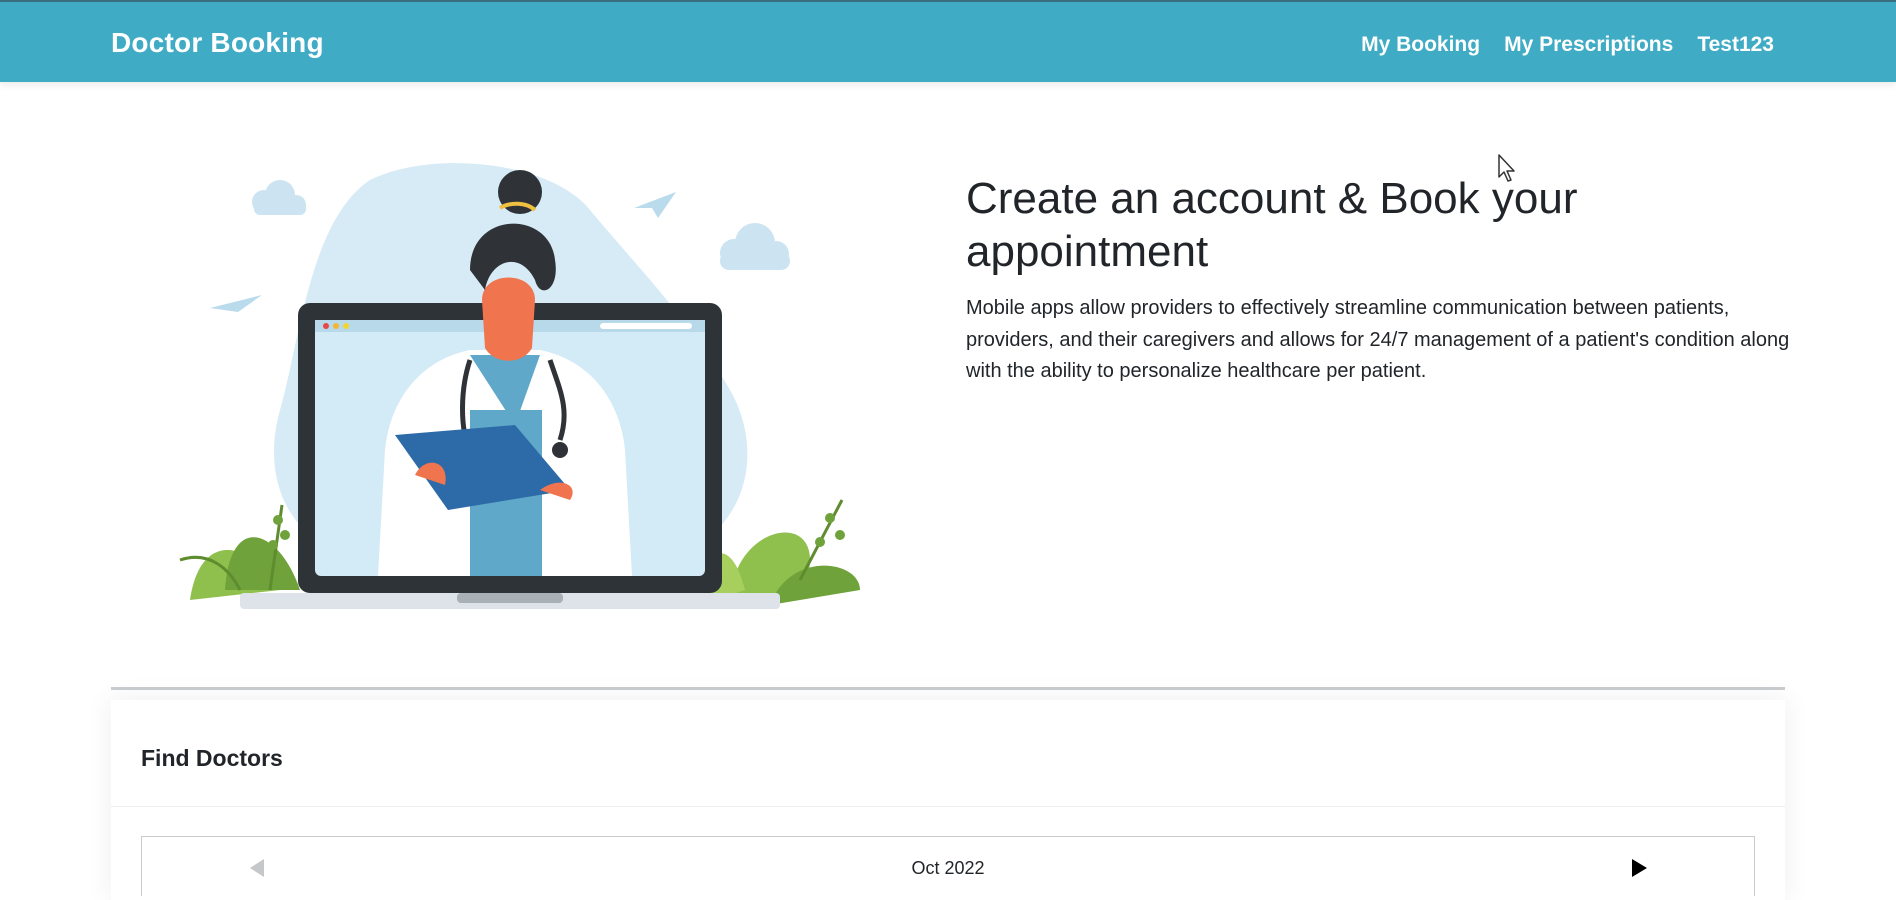  I want to click on triangle-right-icon, so click(1639, 868).